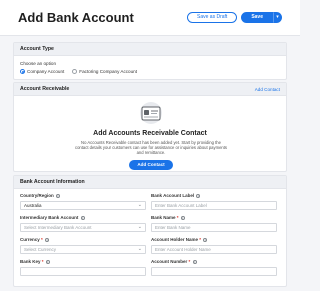 The width and height of the screenshot is (320, 291). Describe the element at coordinates (108, 71) in the screenshot. I see `radio-factoring-company-account-label: Factoring Company Account` at that location.